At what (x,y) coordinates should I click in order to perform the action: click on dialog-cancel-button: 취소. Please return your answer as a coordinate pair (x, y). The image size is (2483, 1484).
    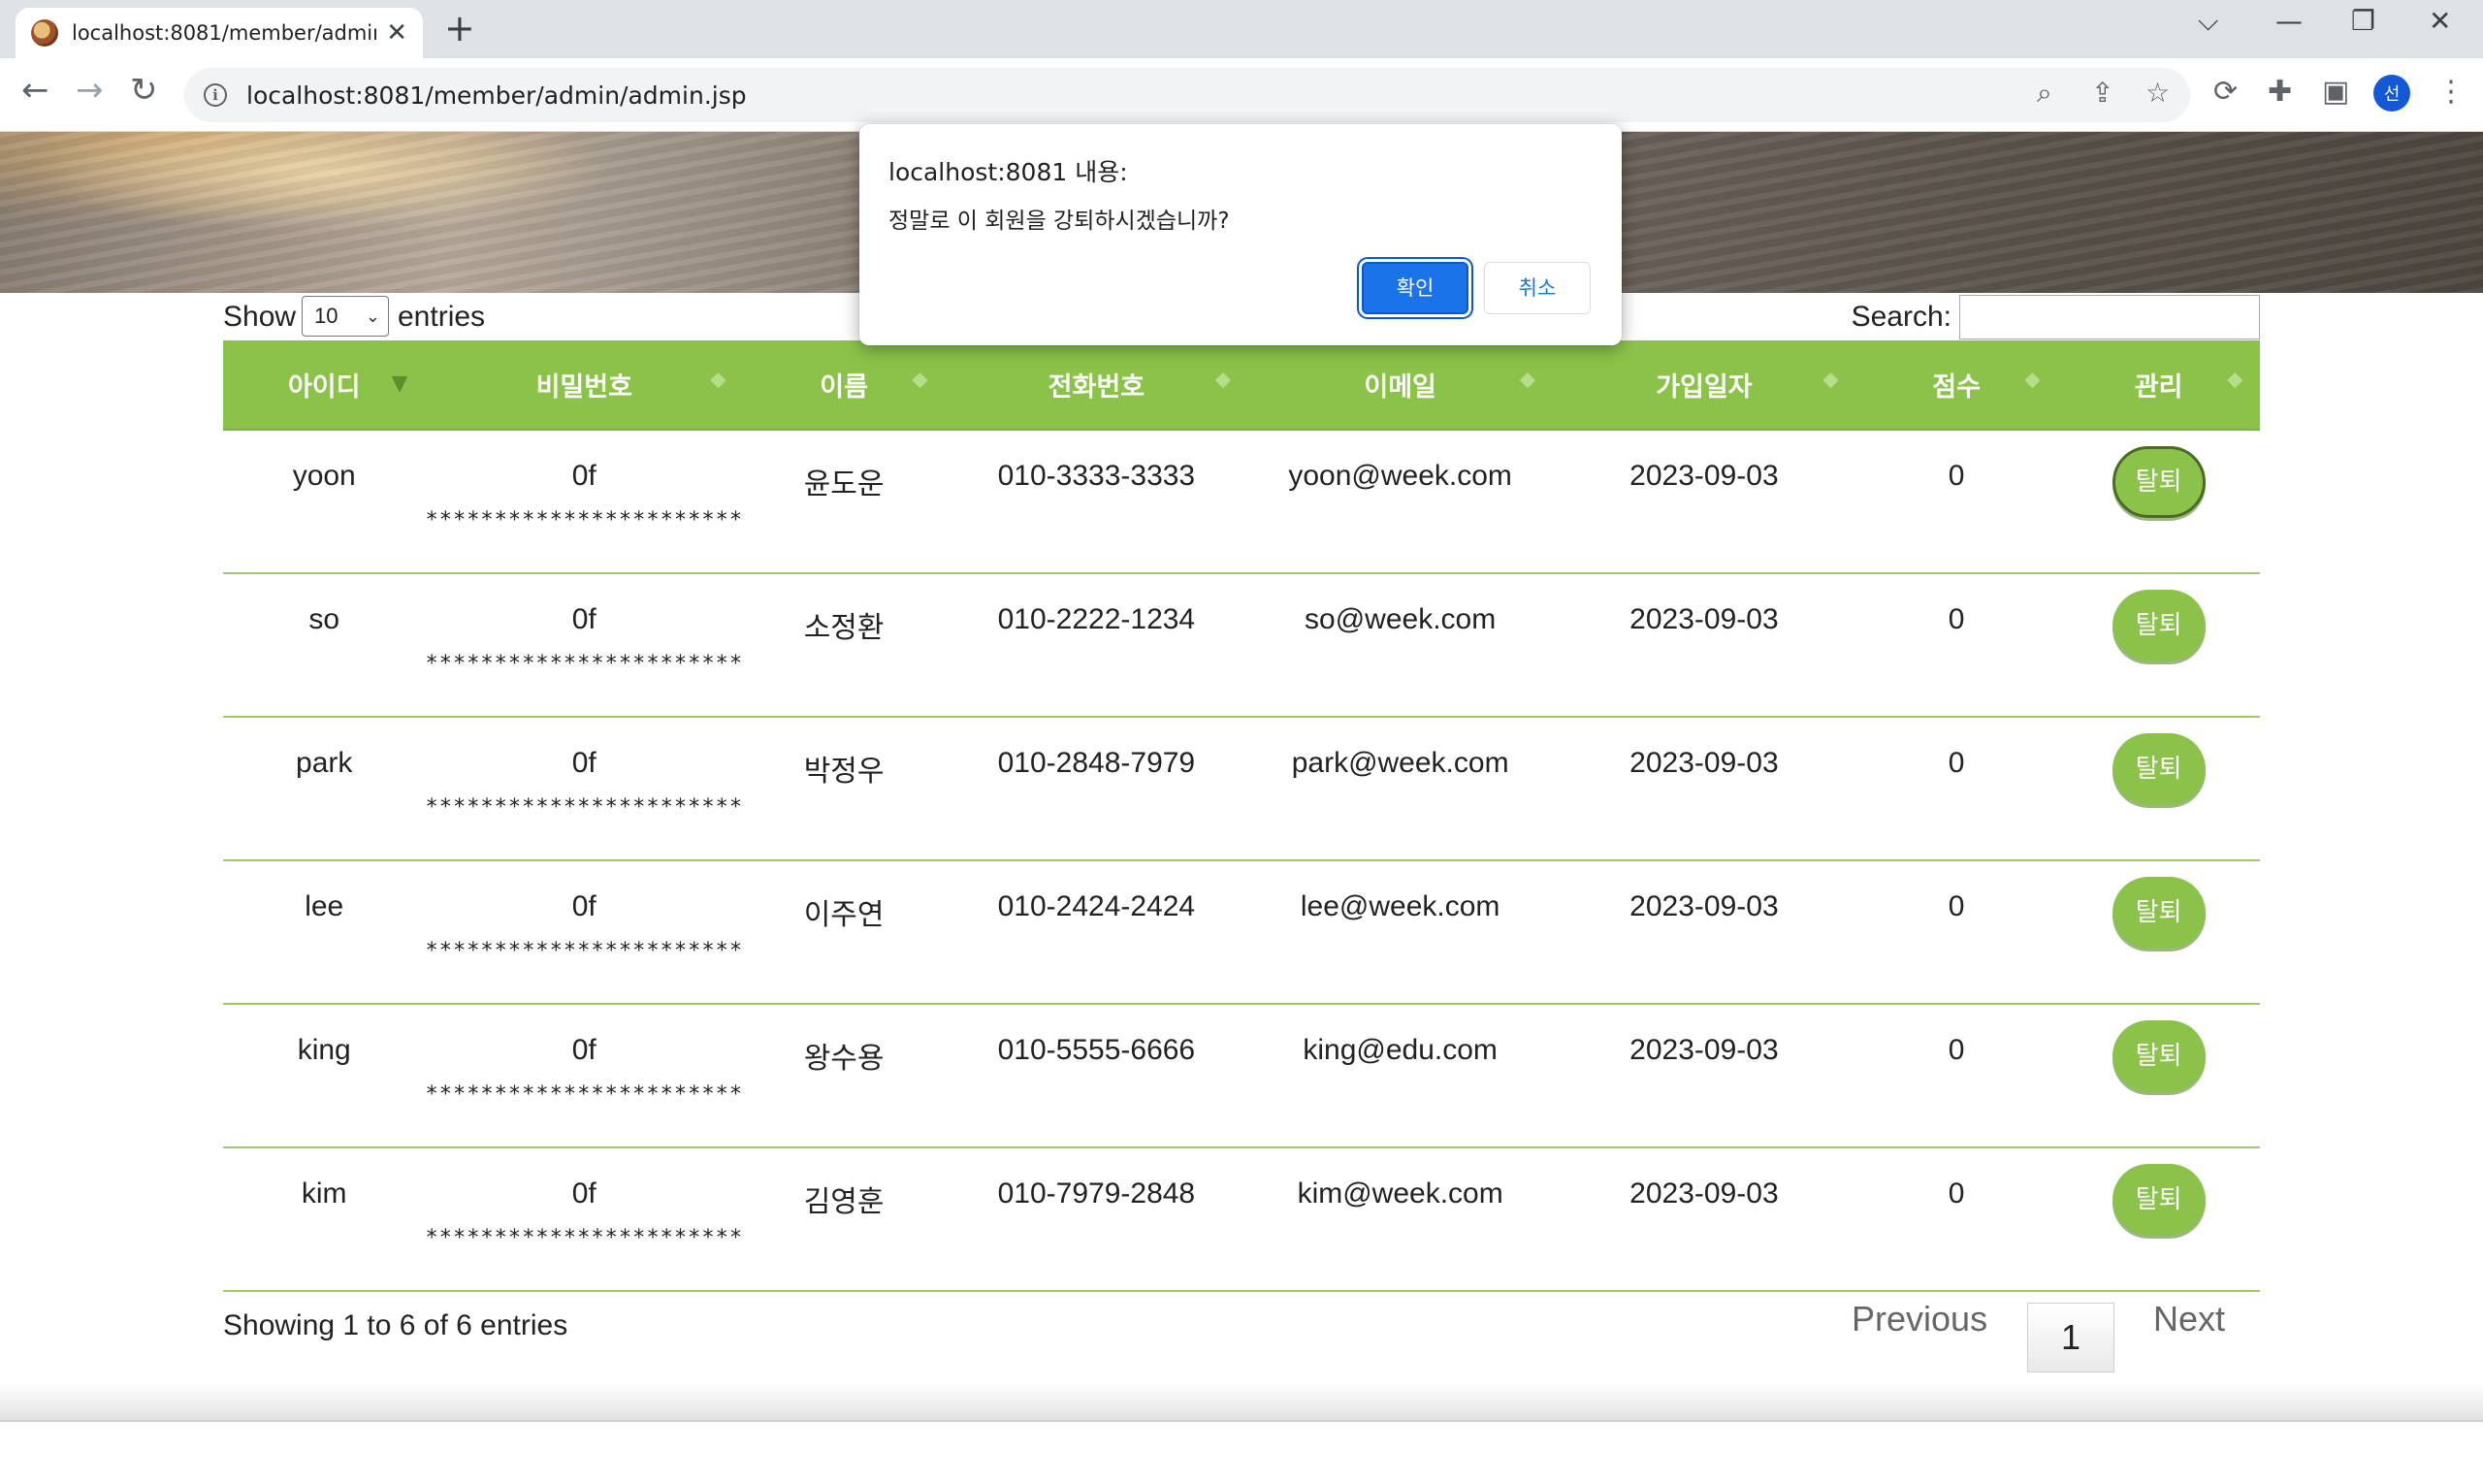
    Looking at the image, I should click on (1538, 288).